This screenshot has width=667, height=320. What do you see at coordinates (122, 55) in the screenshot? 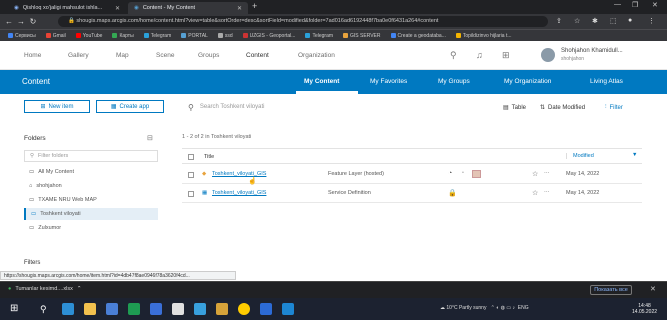
I see `nav-map: Map` at bounding box center [122, 55].